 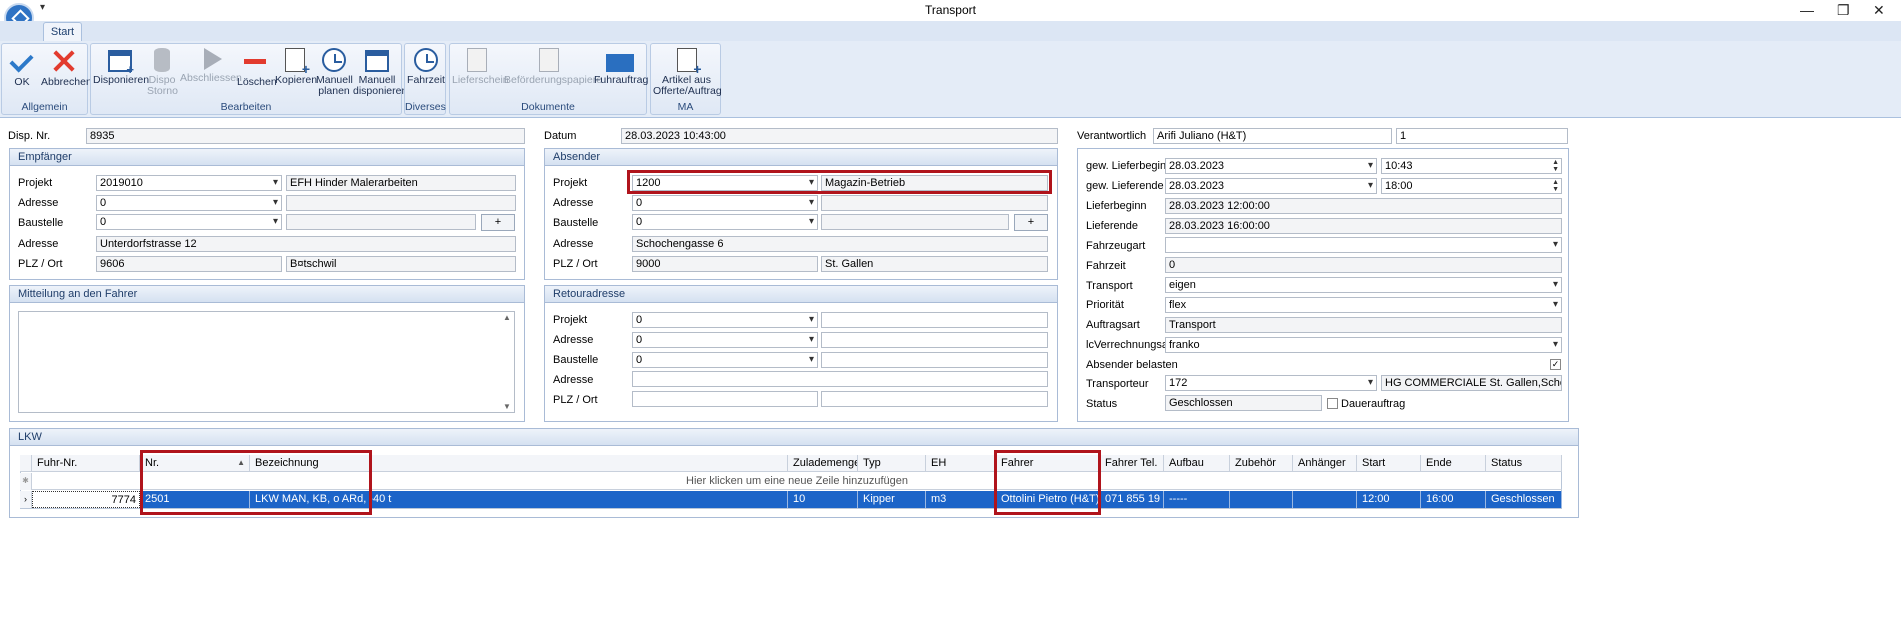 What do you see at coordinates (570, 183) in the screenshot?
I see `absender-projekt-label: Projekt` at bounding box center [570, 183].